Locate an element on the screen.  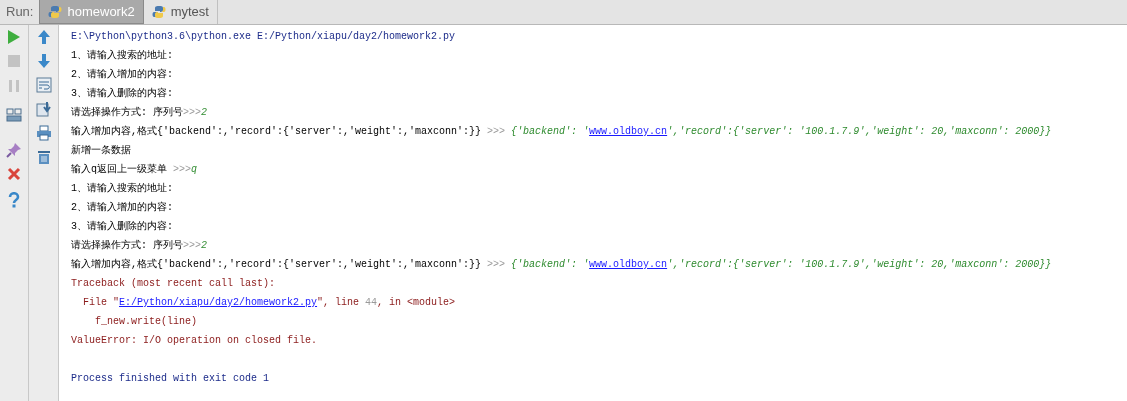
print-icon is located at coordinates (43, 133).